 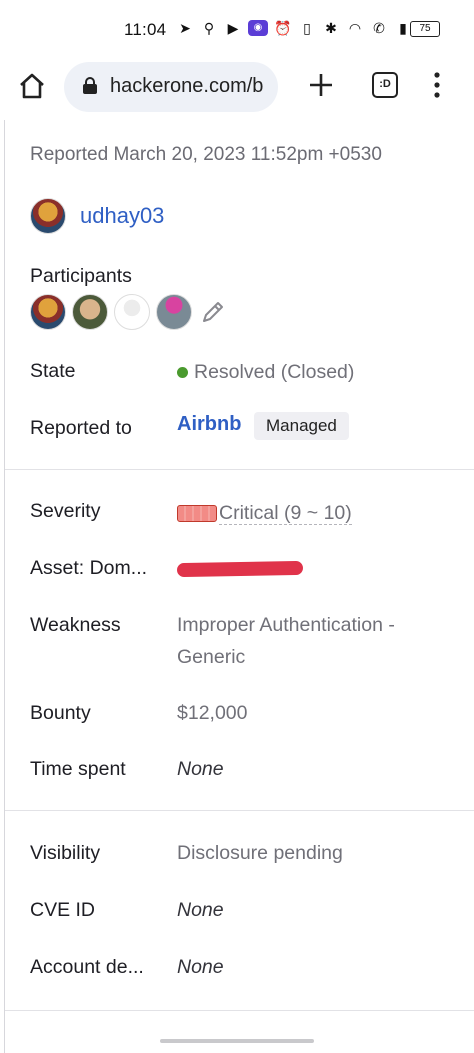 I want to click on state-value: Resolved (Closed), so click(x=265, y=372).